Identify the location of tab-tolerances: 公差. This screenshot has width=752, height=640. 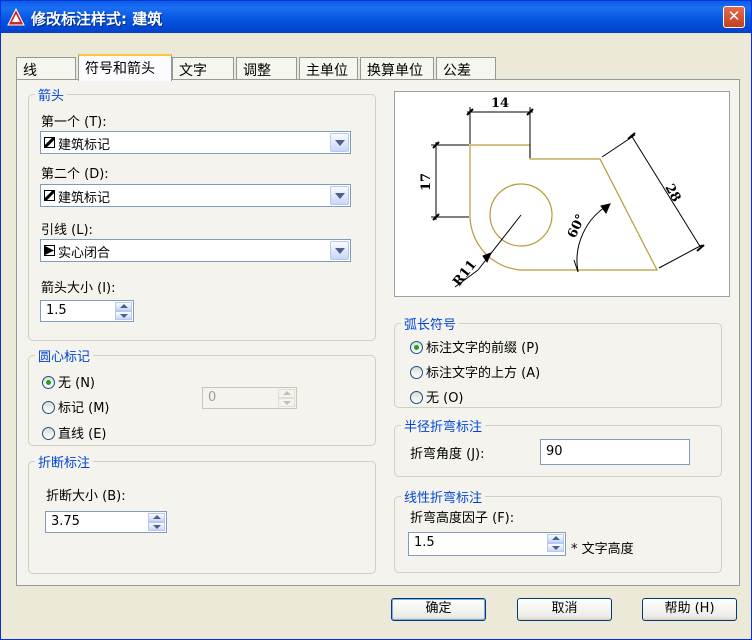
(466, 68).